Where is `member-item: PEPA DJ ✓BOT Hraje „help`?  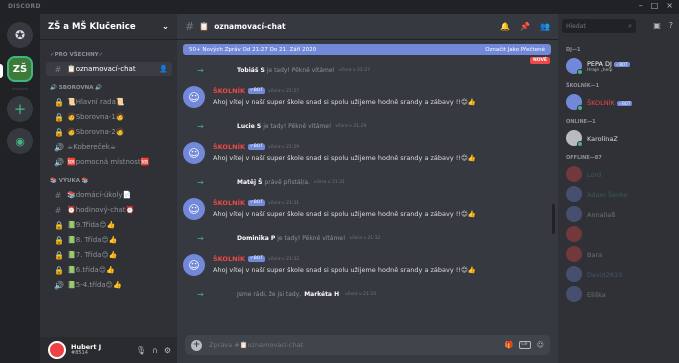 member-item: PEPA DJ ✓BOT Hraje „help is located at coordinates (618, 66).